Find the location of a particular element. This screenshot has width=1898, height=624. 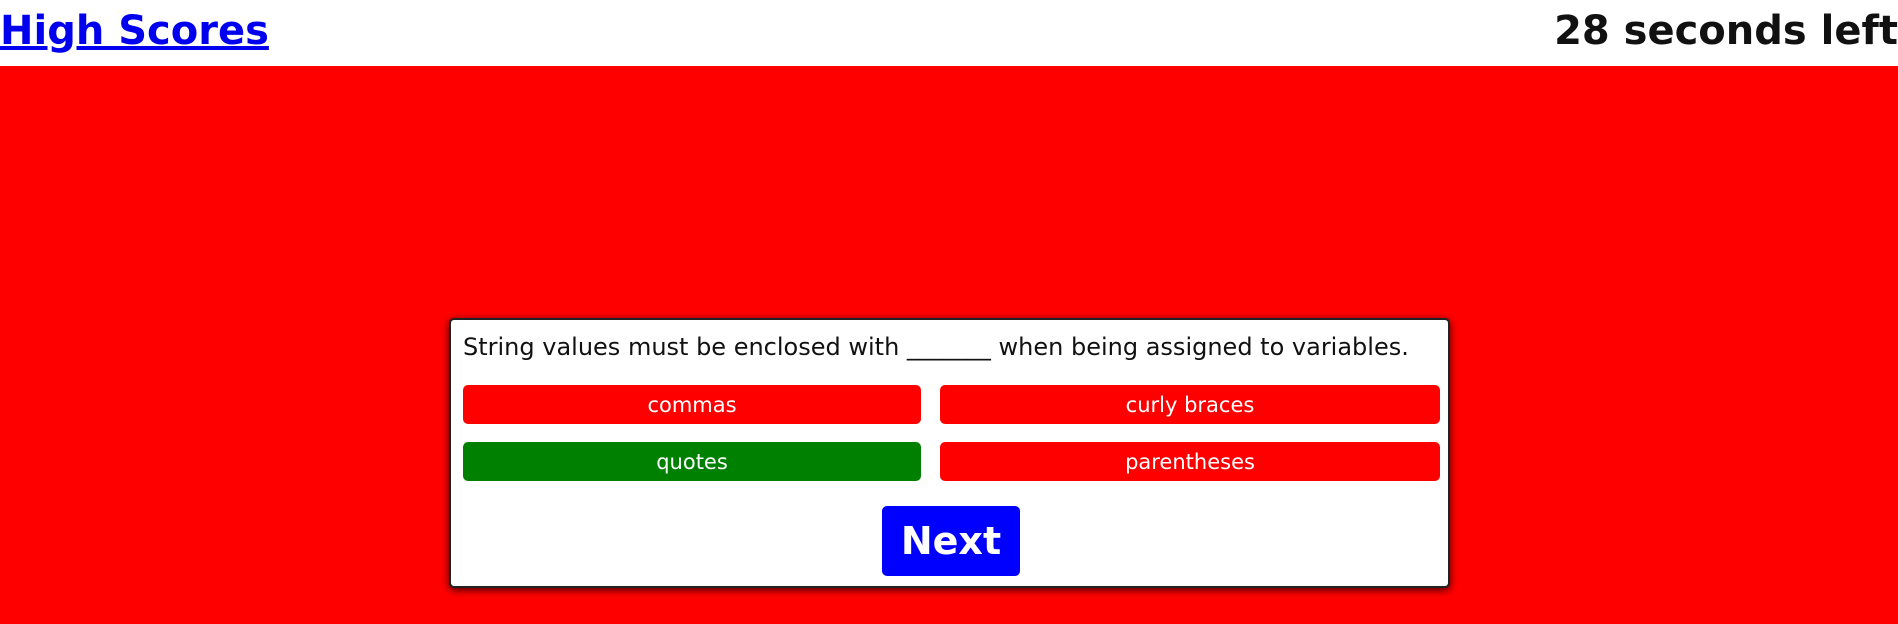

header-bar: High Scores 28 seconds left is located at coordinates (949, 33).